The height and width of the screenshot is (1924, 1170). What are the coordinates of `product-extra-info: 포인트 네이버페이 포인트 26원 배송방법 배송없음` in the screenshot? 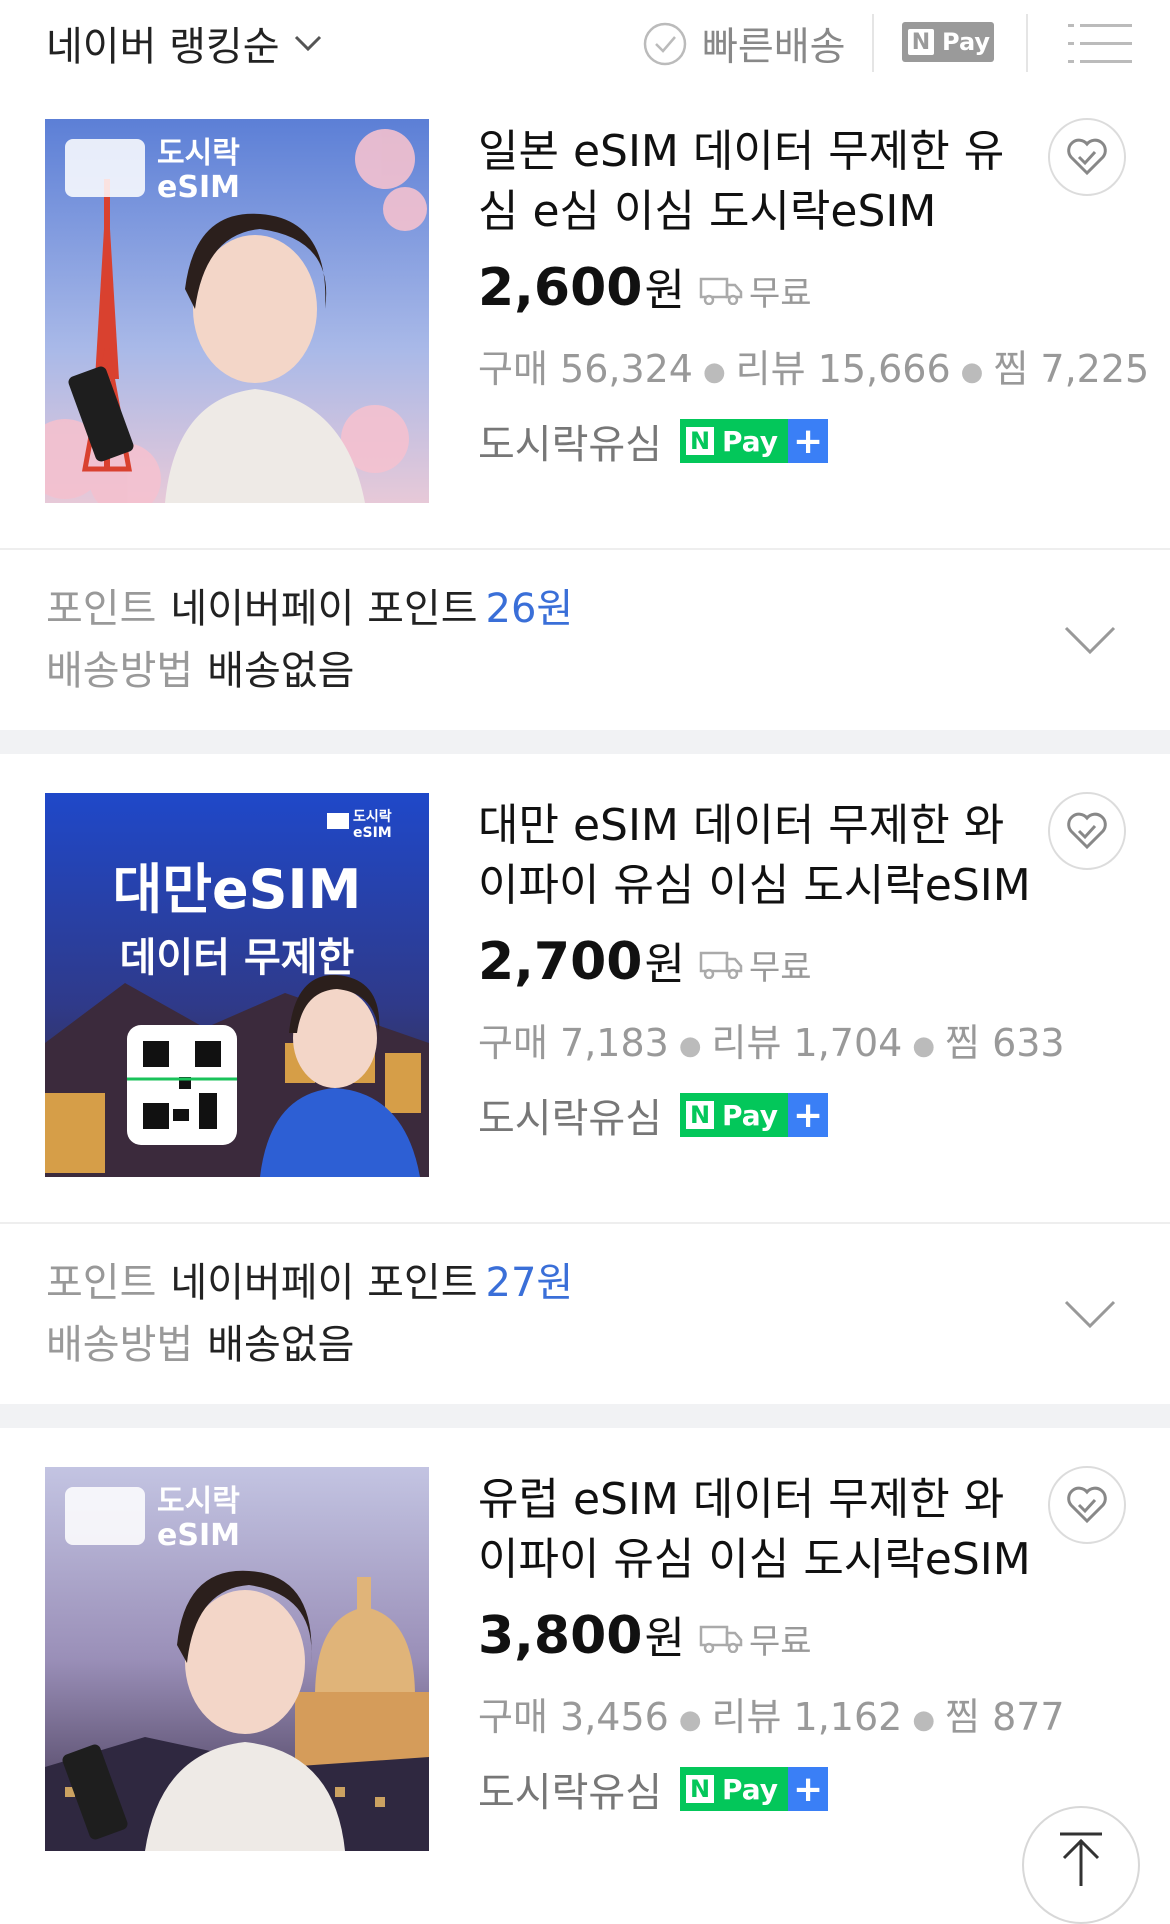 It's located at (310, 640).